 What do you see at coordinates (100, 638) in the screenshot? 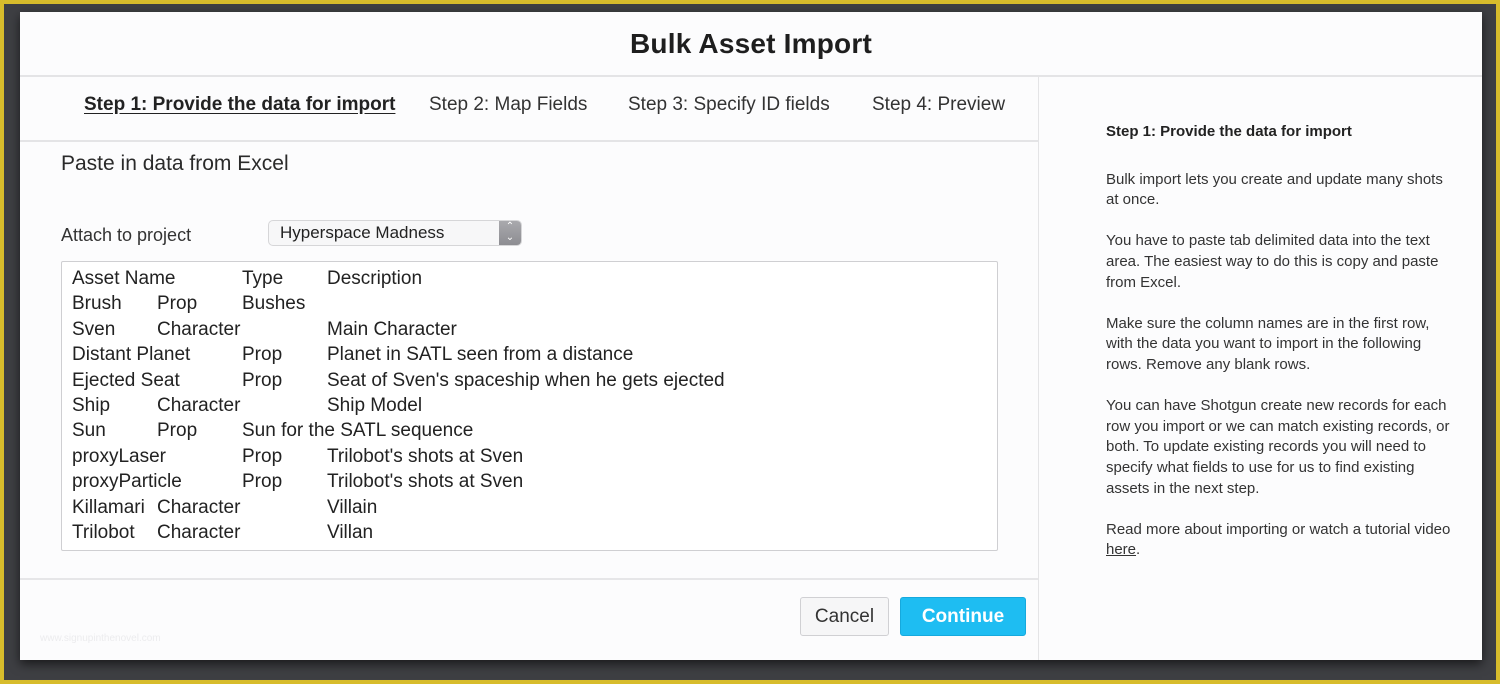
I see `watermark-text: www.signupinthenovel.com` at bounding box center [100, 638].